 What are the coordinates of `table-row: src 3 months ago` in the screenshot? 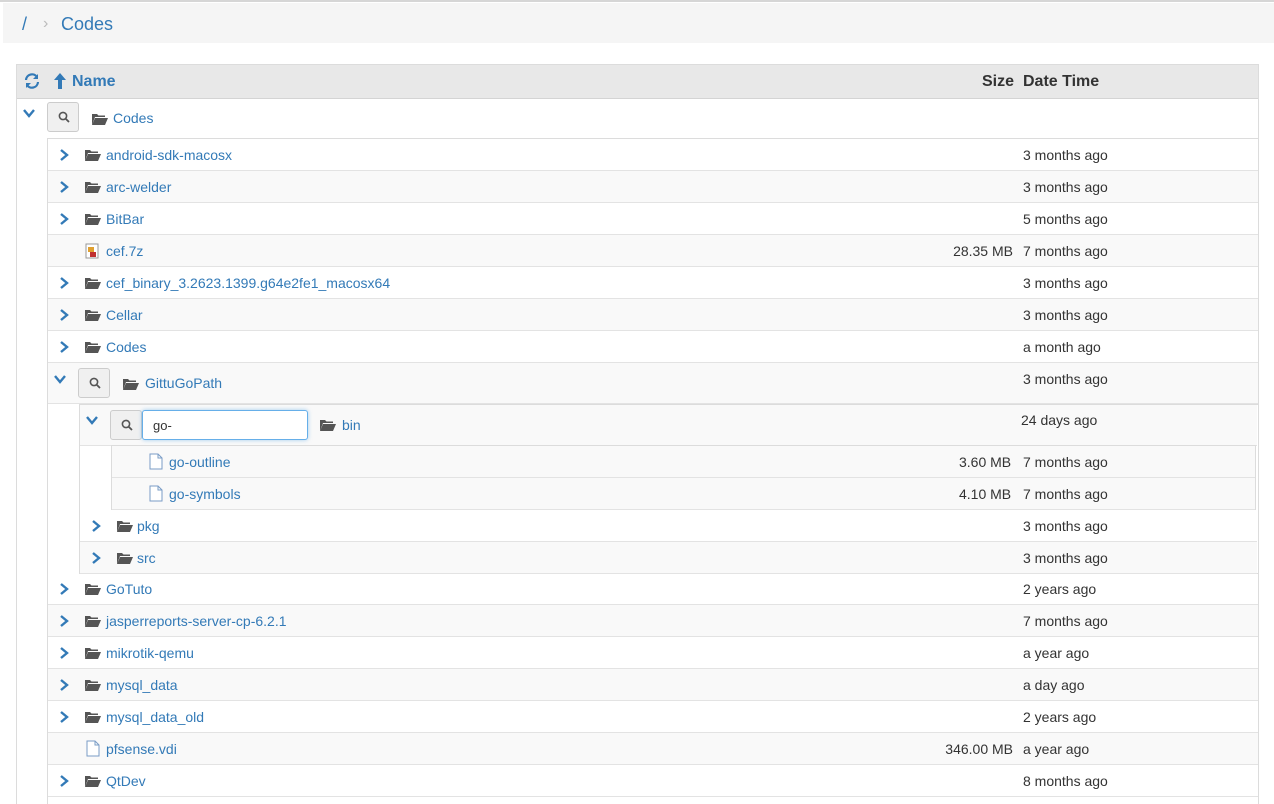 It's located at (668, 558).